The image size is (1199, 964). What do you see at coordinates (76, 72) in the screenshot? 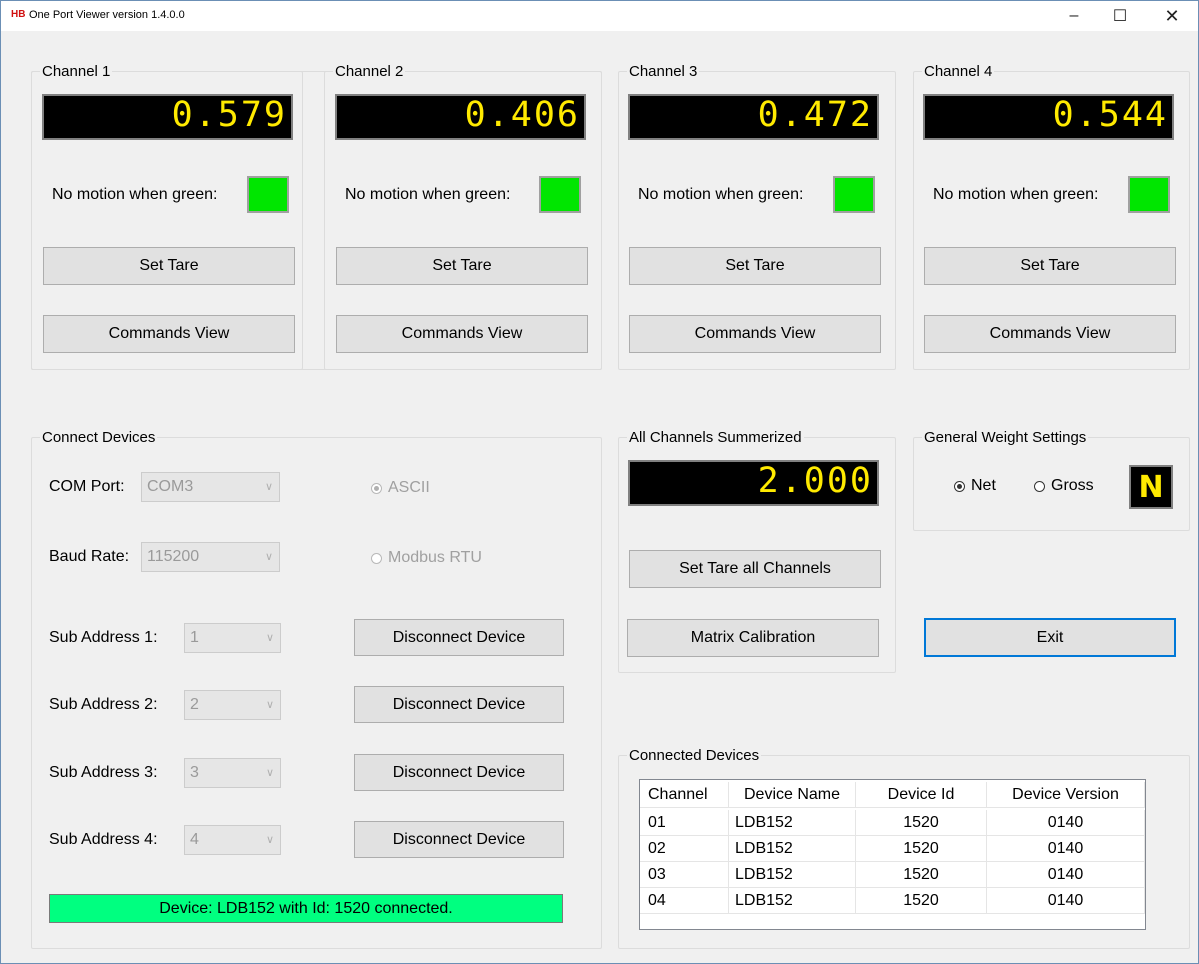
I see `channel-1-title: Channel 1` at bounding box center [76, 72].